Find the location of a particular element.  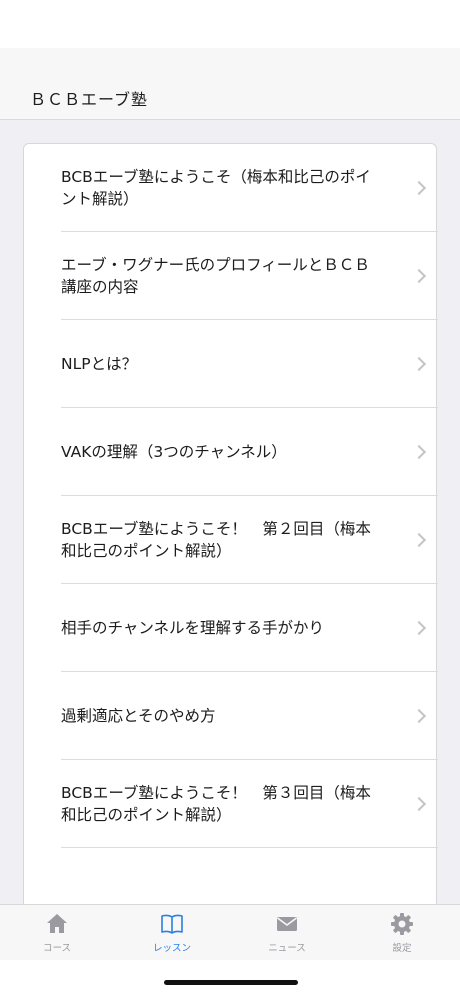

tab-news: ニュース is located at coordinates (287, 934).